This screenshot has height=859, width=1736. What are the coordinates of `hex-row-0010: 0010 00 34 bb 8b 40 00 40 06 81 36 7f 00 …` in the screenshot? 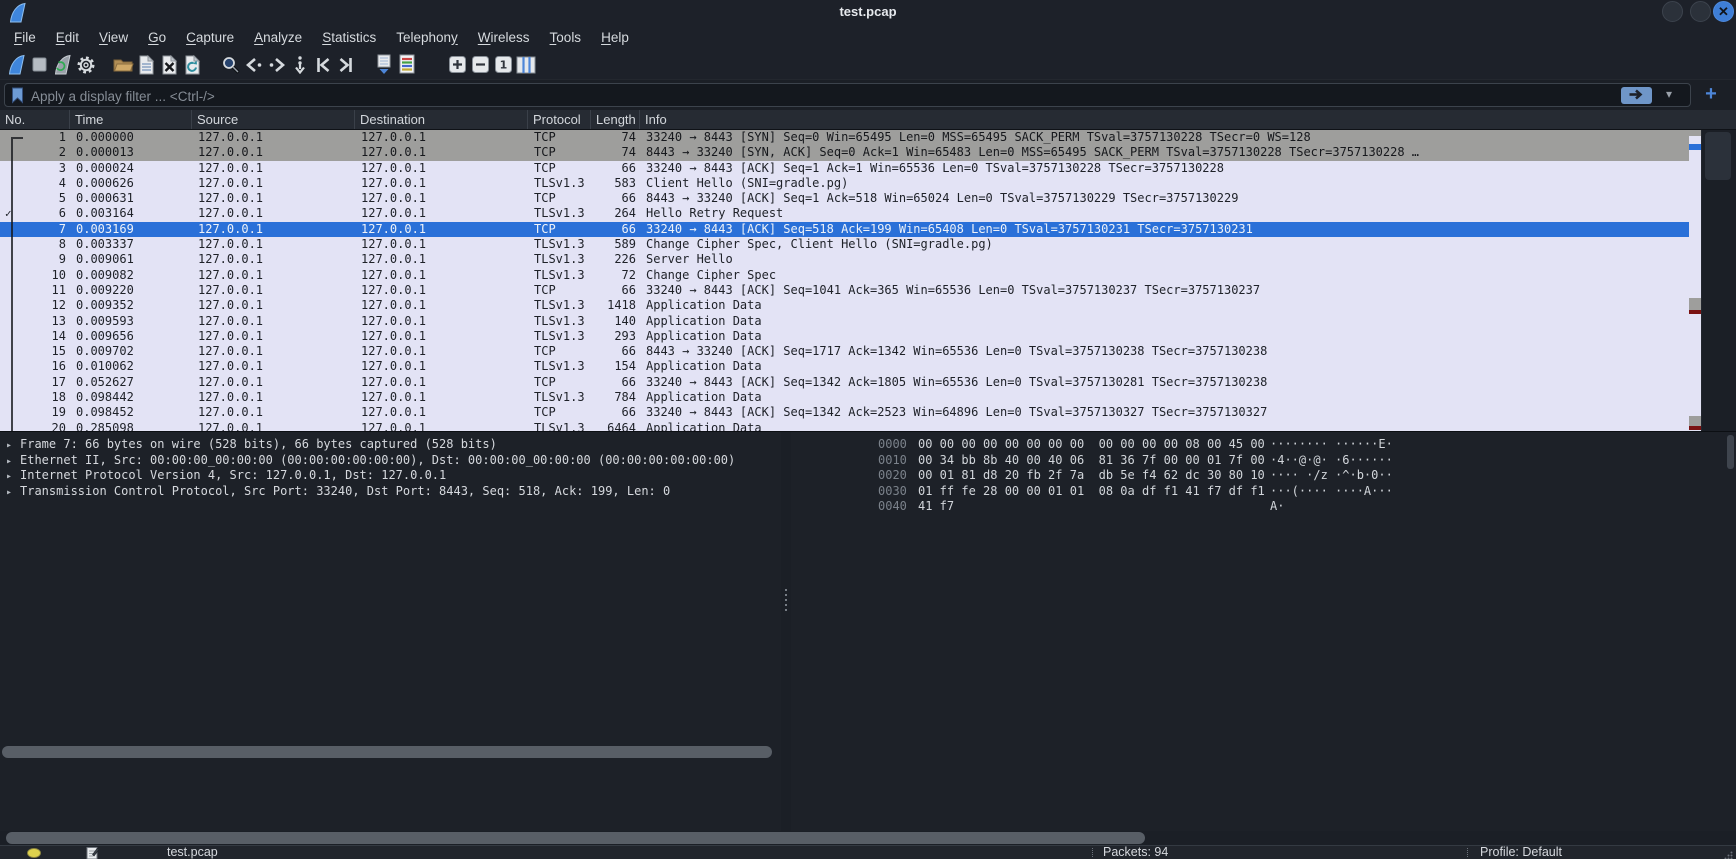 It's located at (1263, 461).